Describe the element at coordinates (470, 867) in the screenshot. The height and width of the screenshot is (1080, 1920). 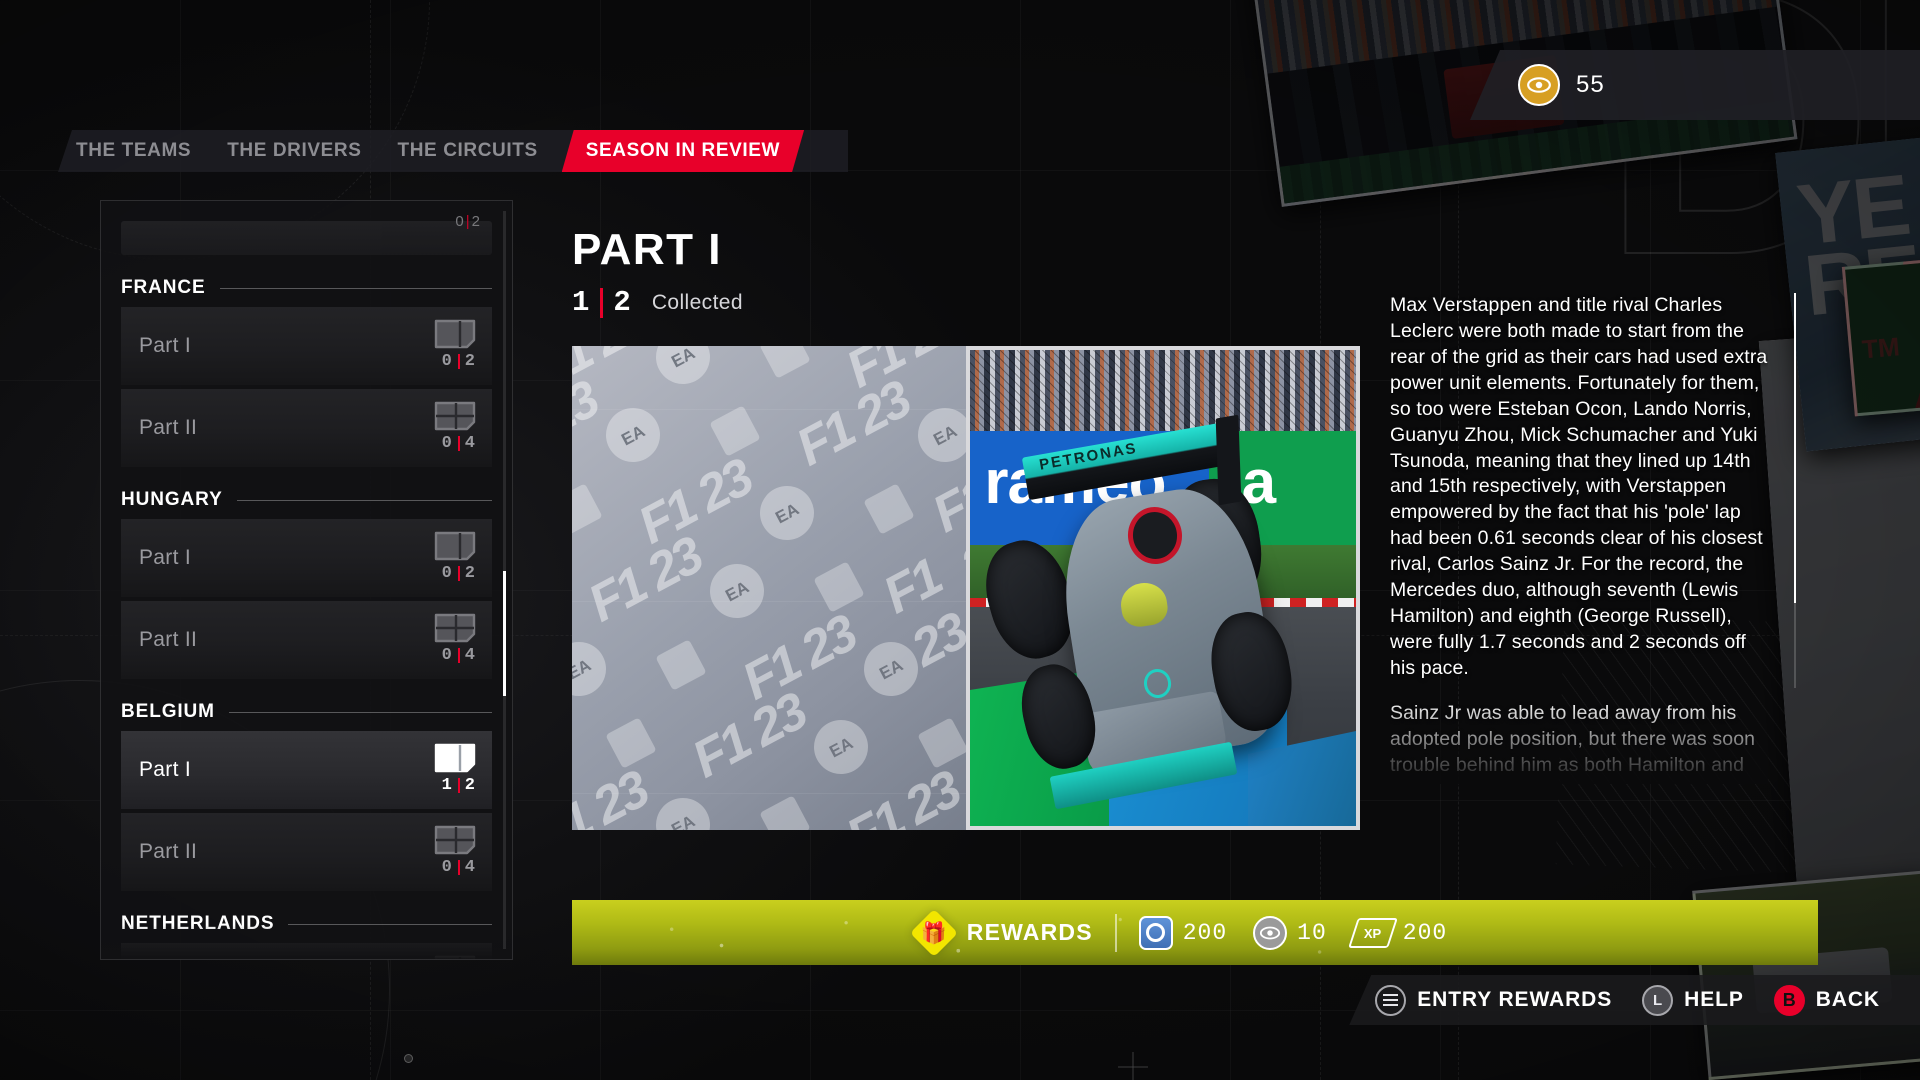
I see `count-total: 4` at that location.